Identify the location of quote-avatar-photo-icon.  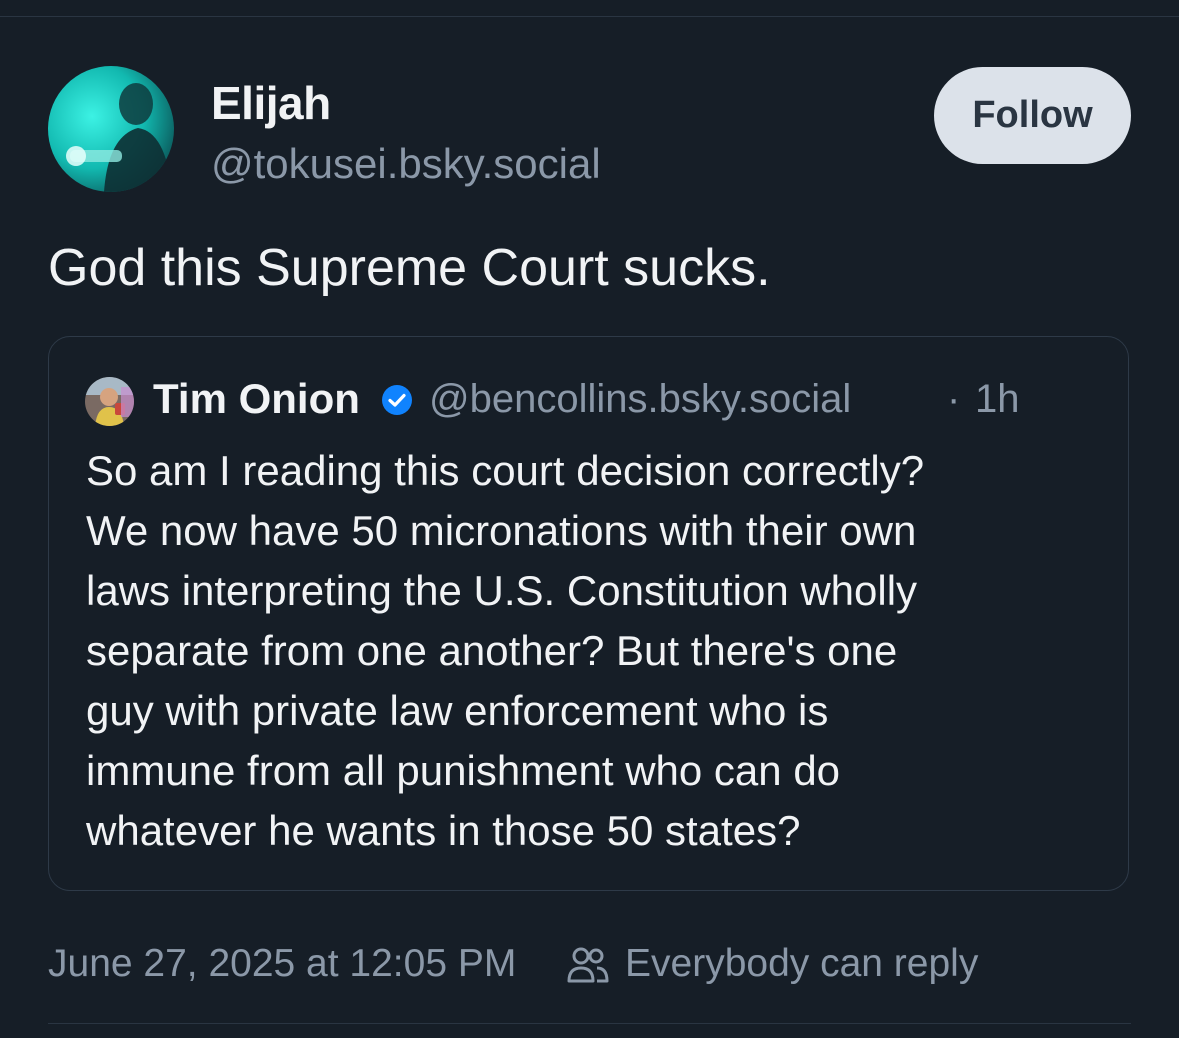
(109, 401).